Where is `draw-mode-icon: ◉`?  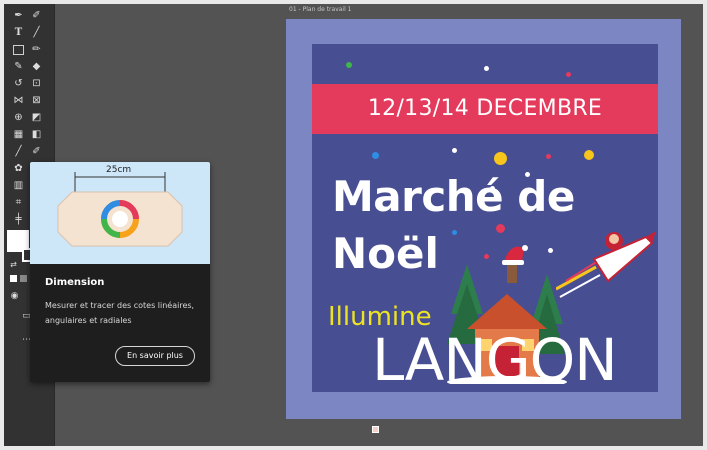
draw-mode-icon: ◉ is located at coordinates (14, 296).